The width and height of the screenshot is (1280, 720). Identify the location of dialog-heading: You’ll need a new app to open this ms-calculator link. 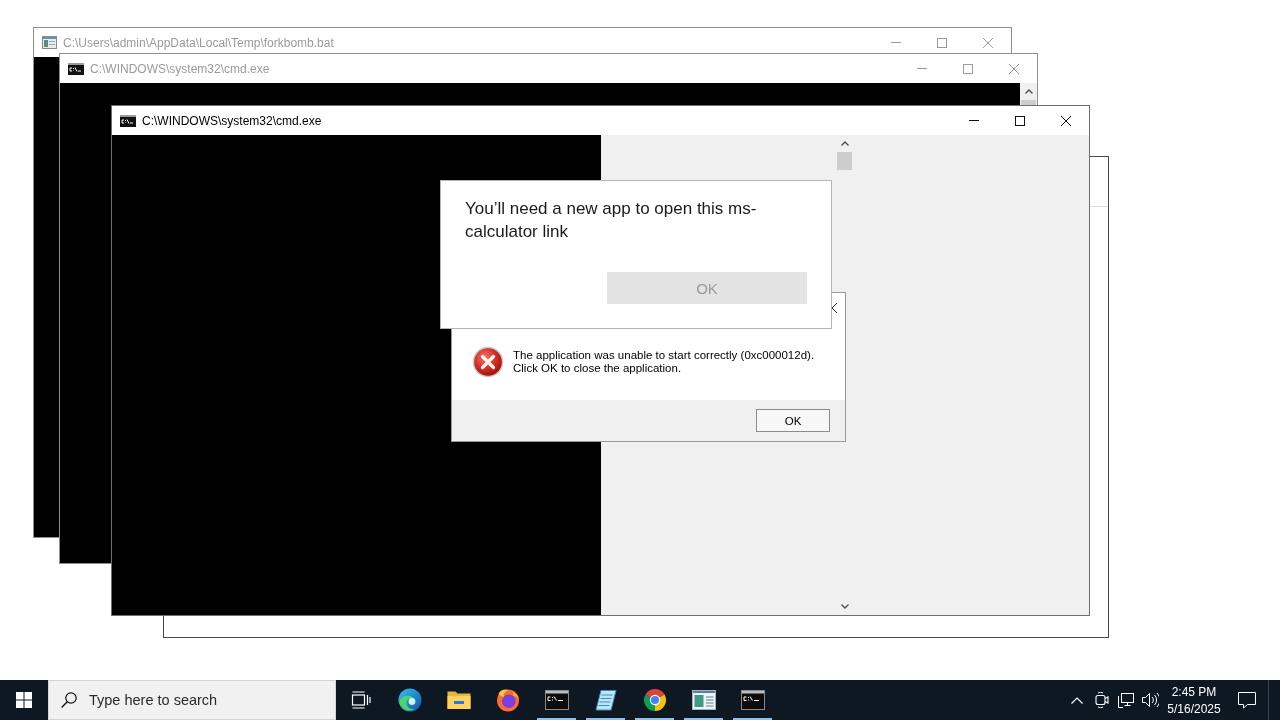
(611, 220).